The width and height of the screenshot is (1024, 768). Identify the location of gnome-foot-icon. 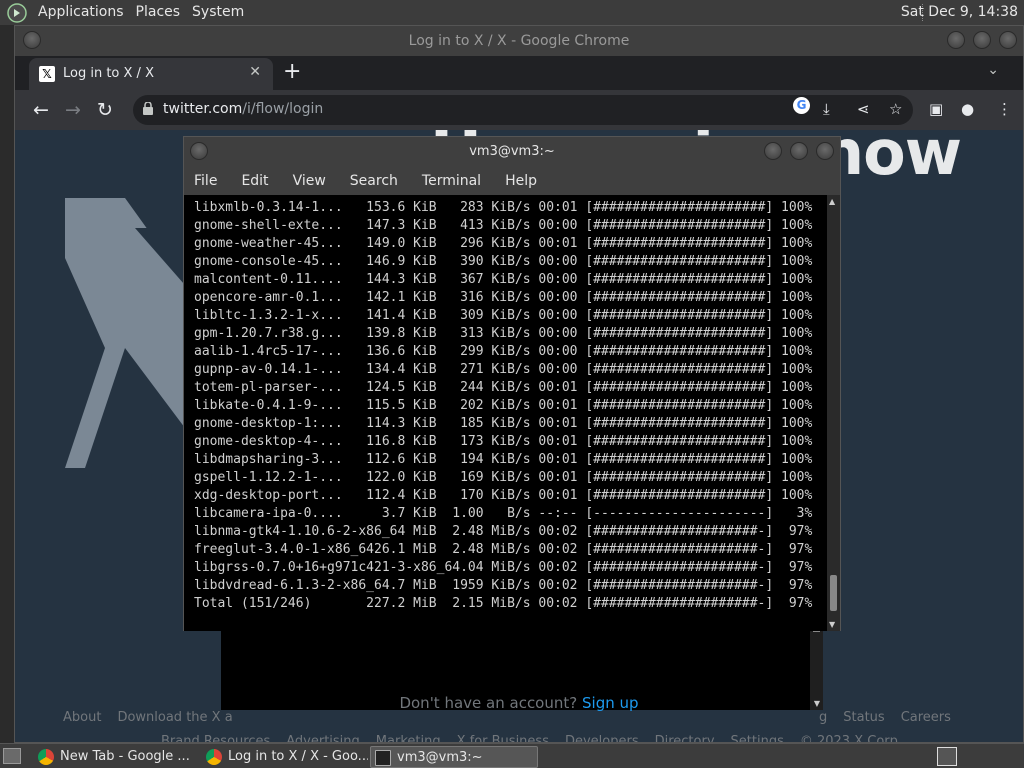
(17, 13).